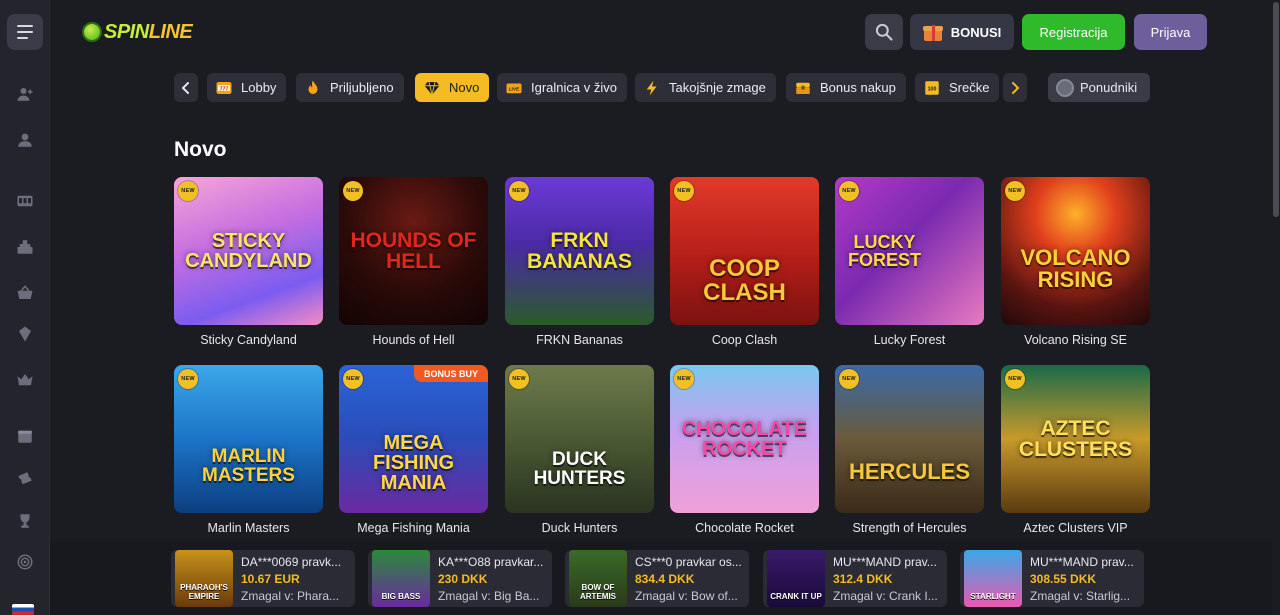 The width and height of the screenshot is (1280, 615). I want to click on game-thumbnail: Hounds of Hell NEW, so click(413, 251).